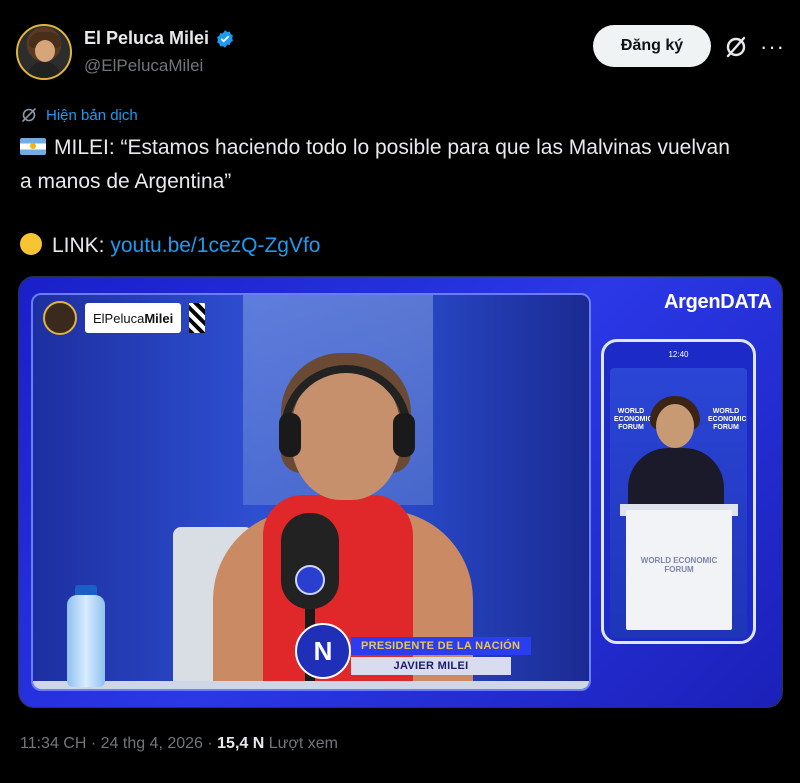  What do you see at coordinates (718, 302) in the screenshot?
I see `brand-logo: ArgenDATA` at bounding box center [718, 302].